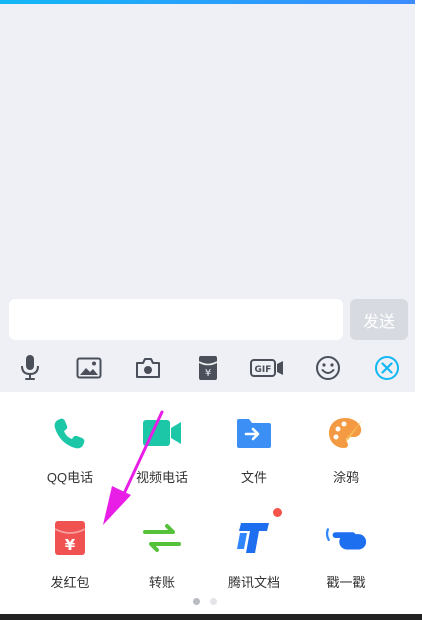  I want to click on gif-icon: GIF, so click(267, 368).